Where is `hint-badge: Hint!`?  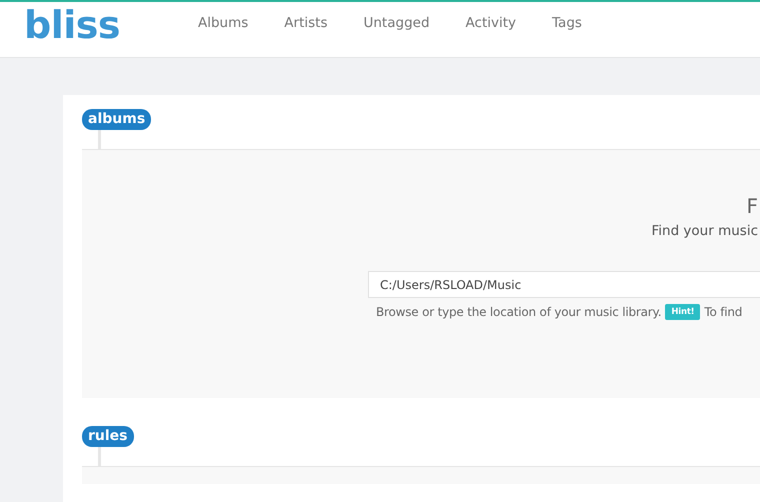
hint-badge: Hint! is located at coordinates (682, 312).